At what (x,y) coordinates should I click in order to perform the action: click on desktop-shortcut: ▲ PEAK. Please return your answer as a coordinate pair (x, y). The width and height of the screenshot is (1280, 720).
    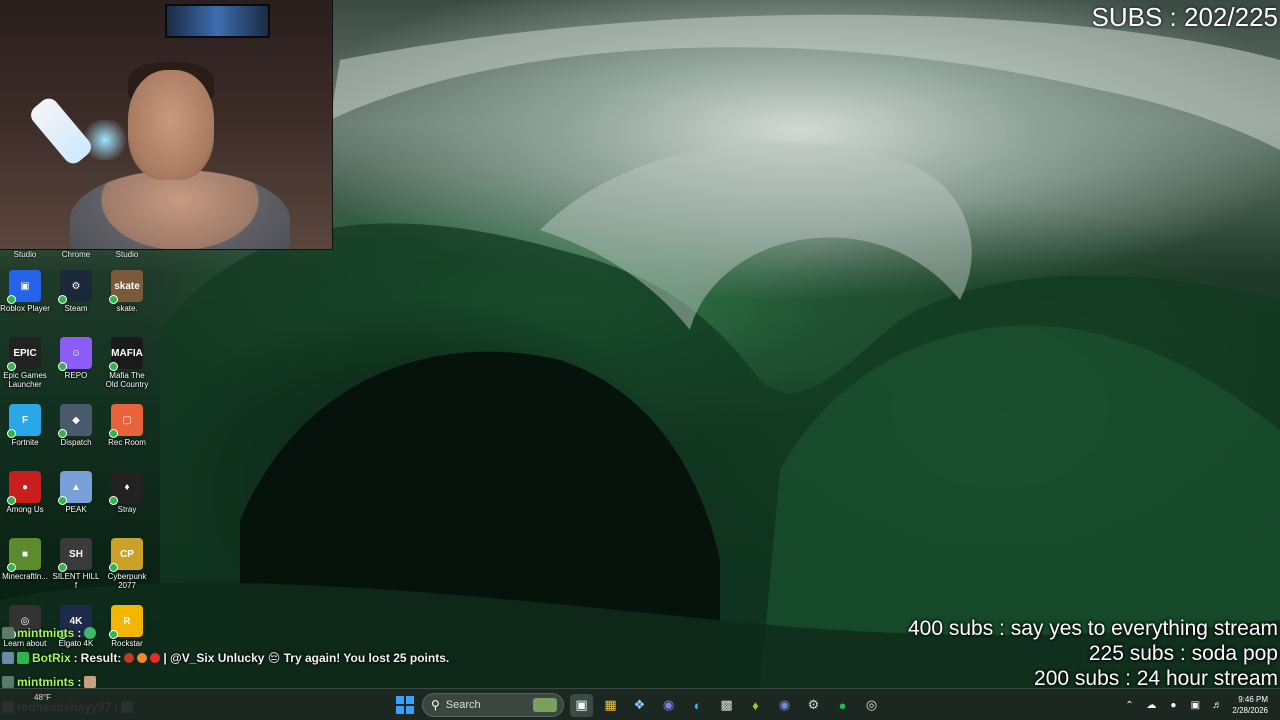
    Looking at the image, I should click on (76, 499).